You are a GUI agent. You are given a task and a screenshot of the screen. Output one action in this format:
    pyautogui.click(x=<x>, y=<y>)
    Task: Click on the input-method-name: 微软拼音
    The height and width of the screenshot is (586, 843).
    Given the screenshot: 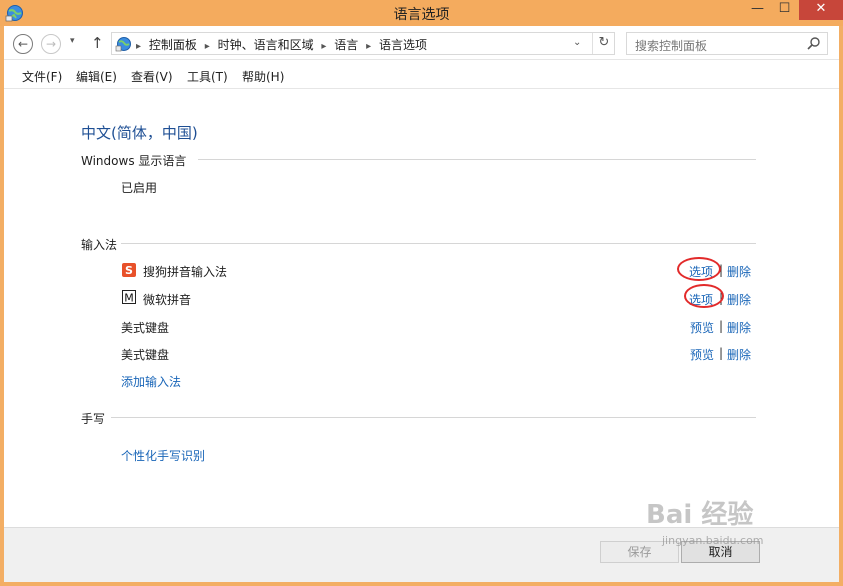 What is the action you would take?
    pyautogui.click(x=167, y=300)
    